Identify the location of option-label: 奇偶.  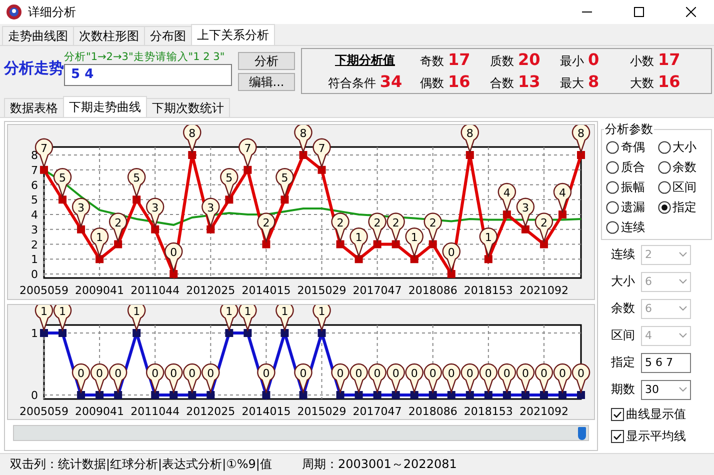
(633, 147).